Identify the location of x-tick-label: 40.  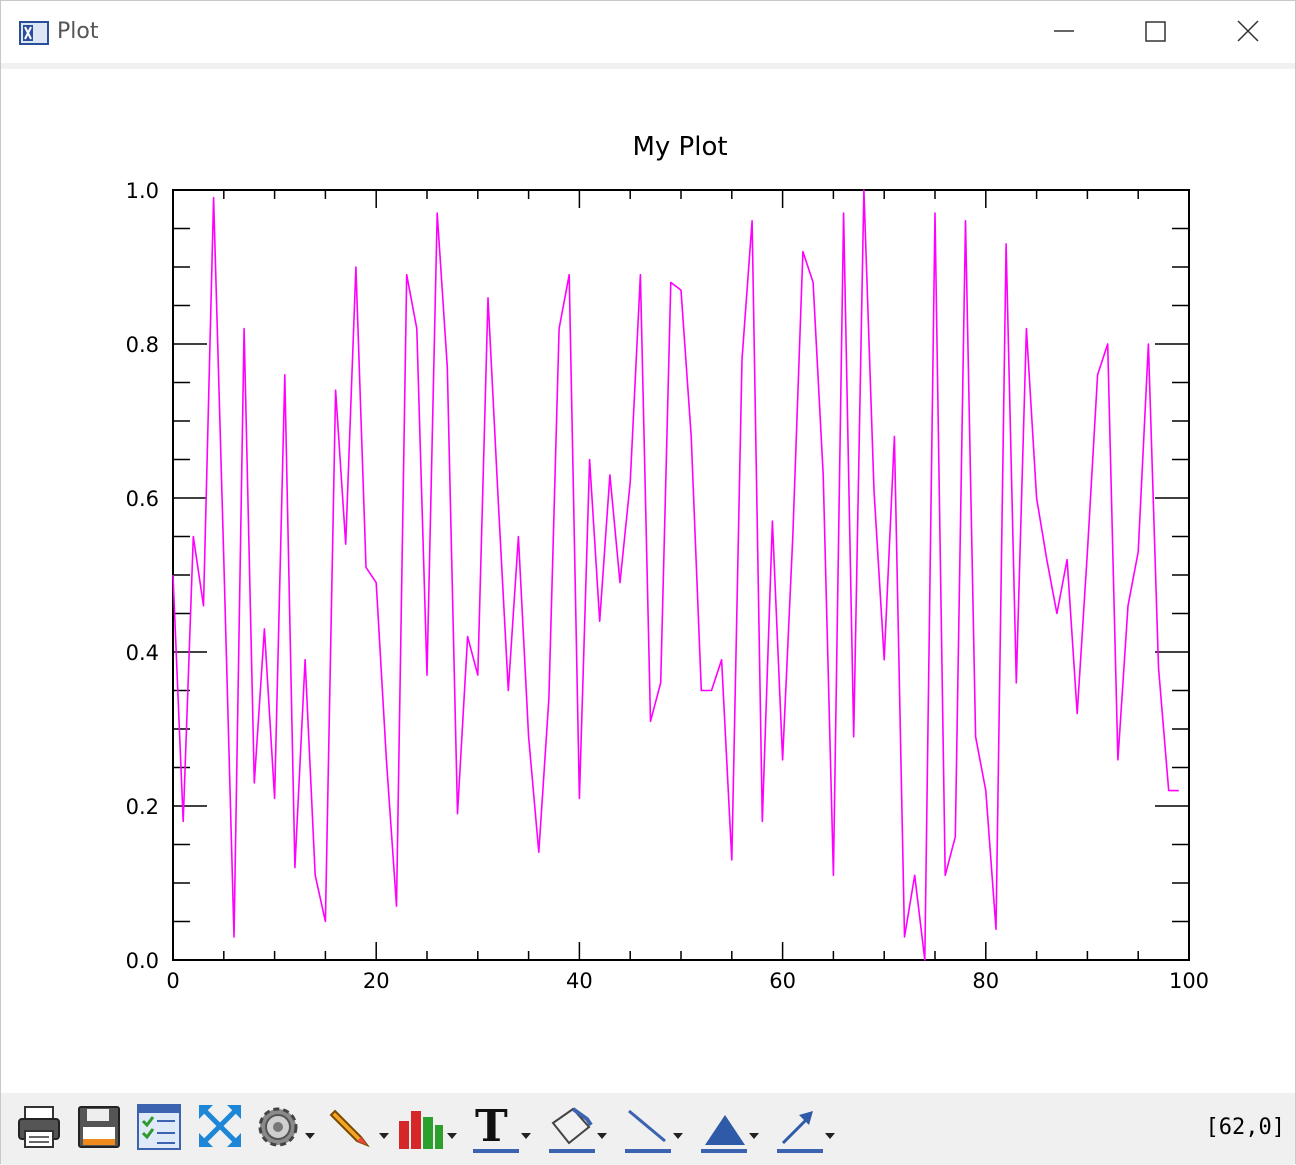
(579, 981).